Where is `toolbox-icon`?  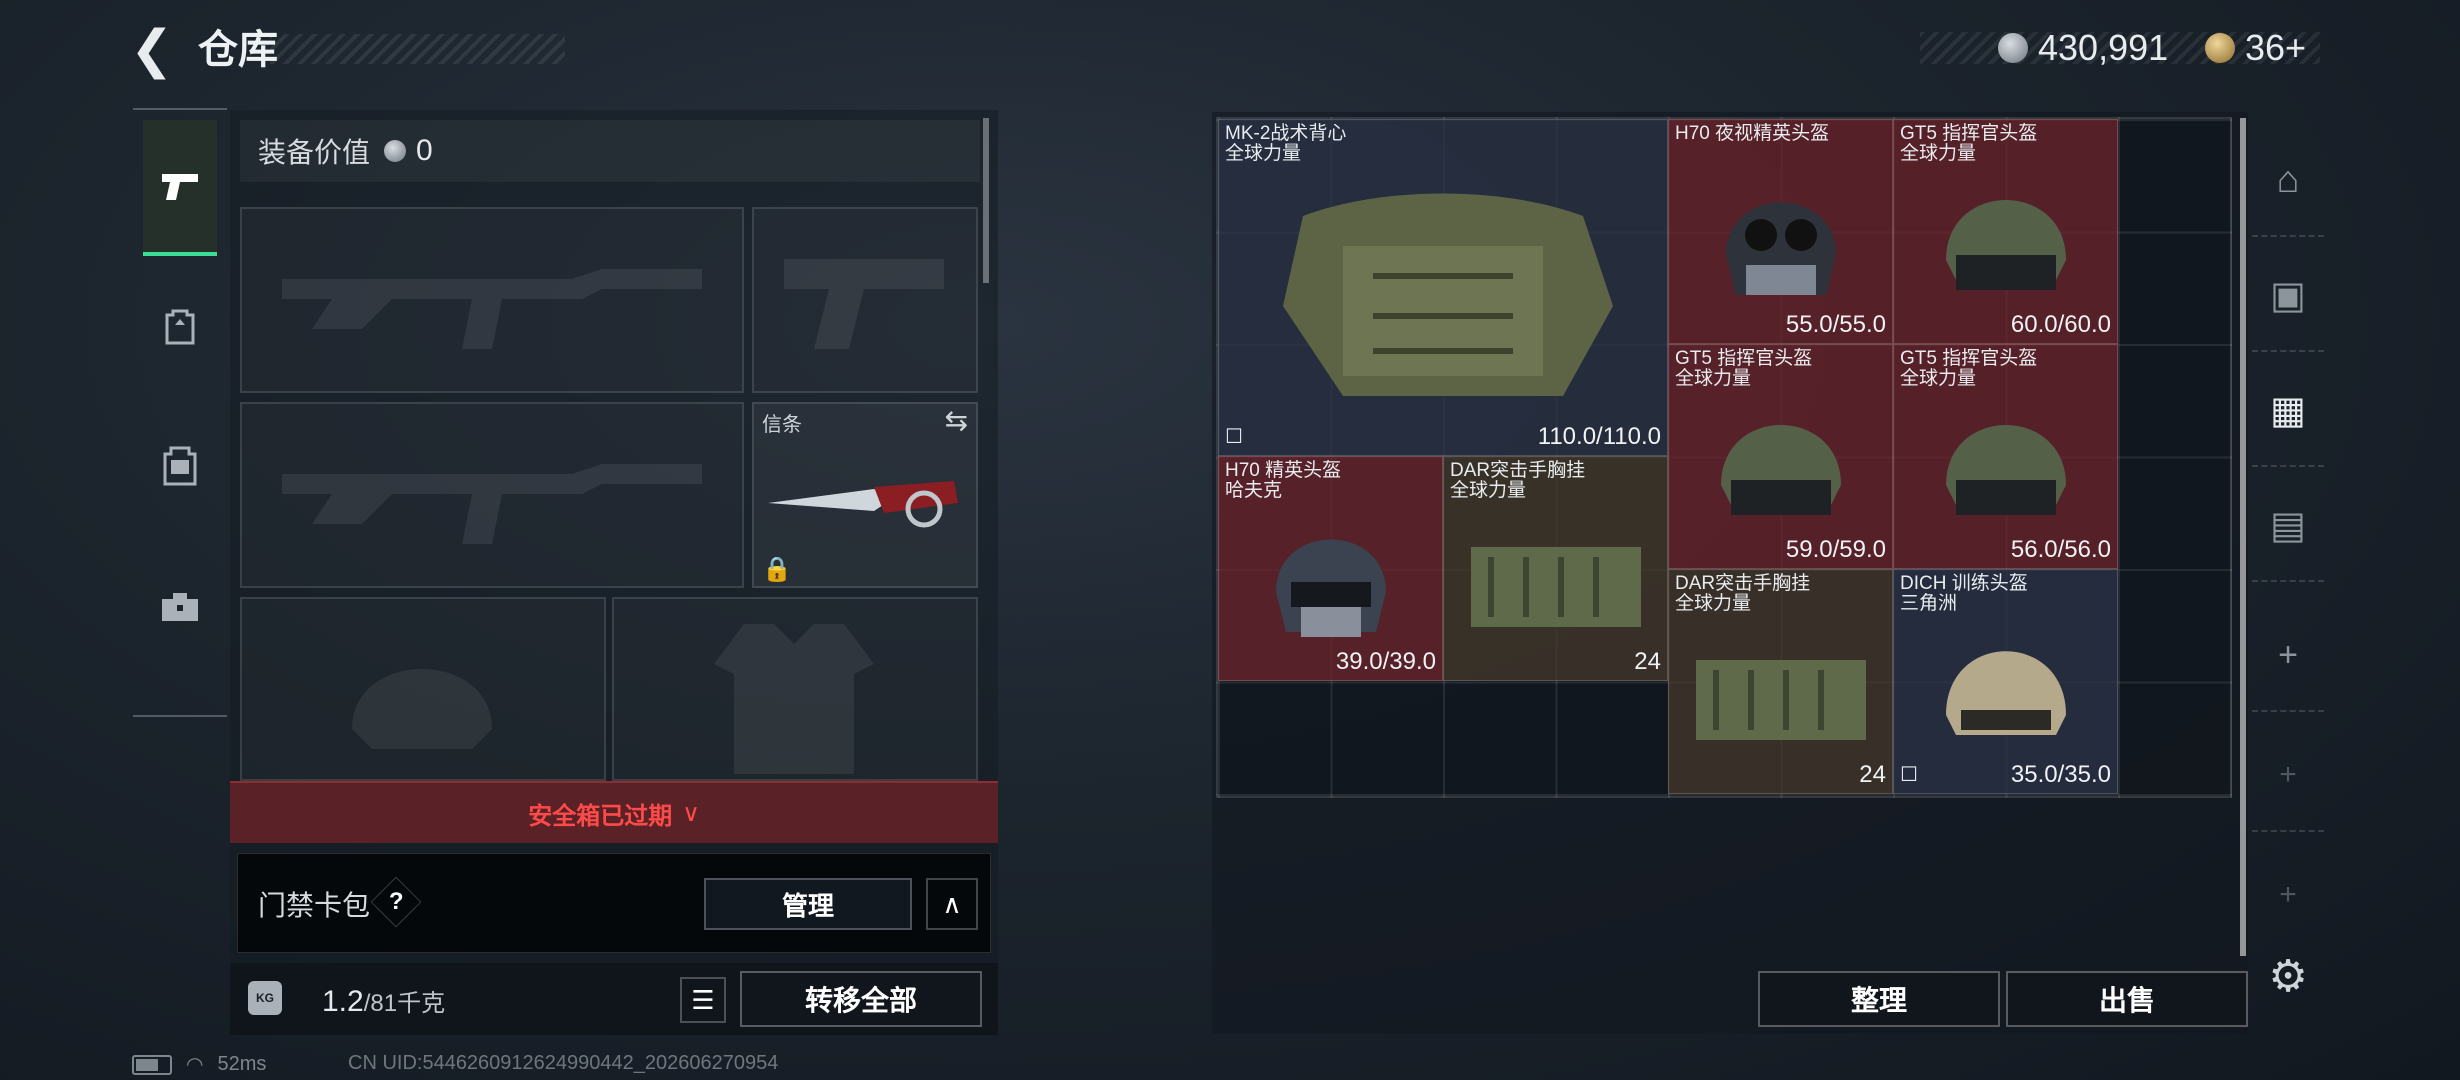 toolbox-icon is located at coordinates (180, 607).